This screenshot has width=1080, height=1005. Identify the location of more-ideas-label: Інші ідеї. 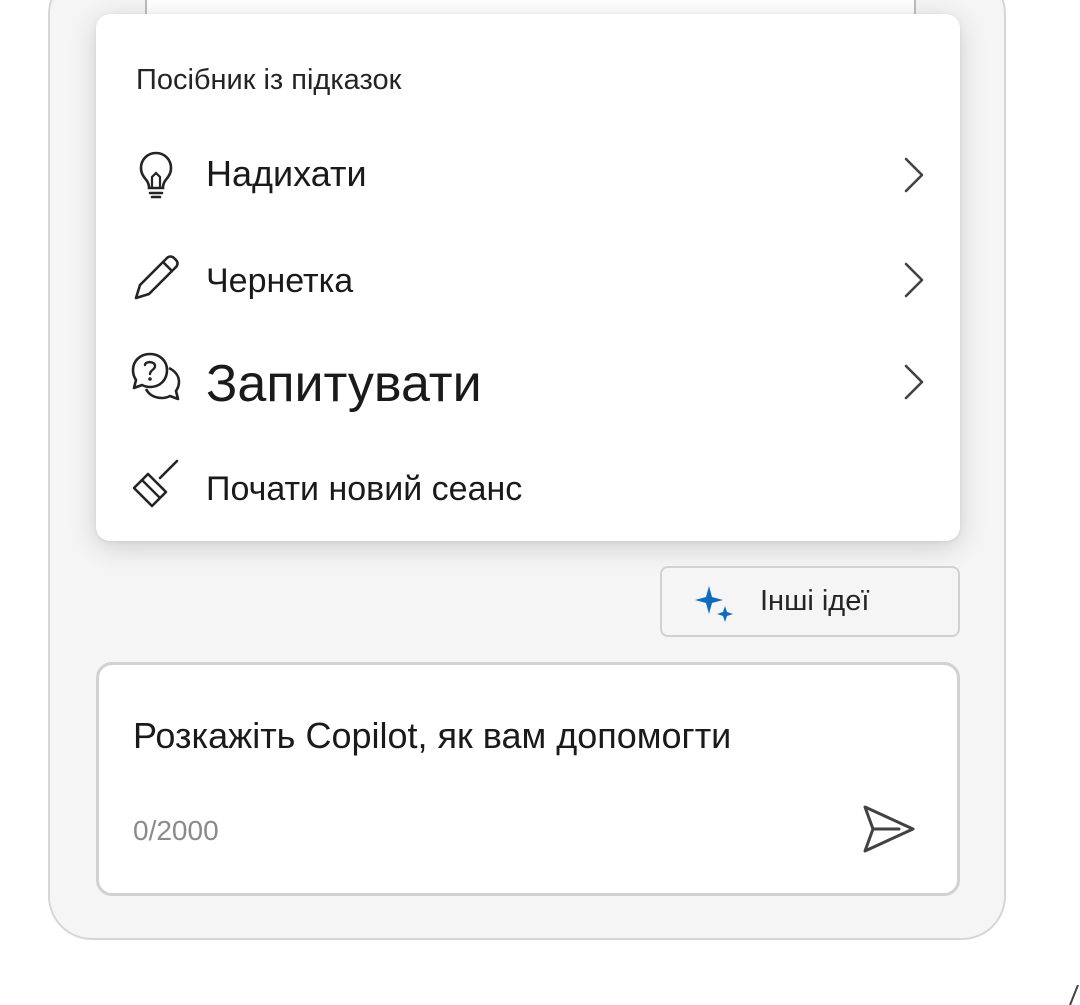
(815, 601).